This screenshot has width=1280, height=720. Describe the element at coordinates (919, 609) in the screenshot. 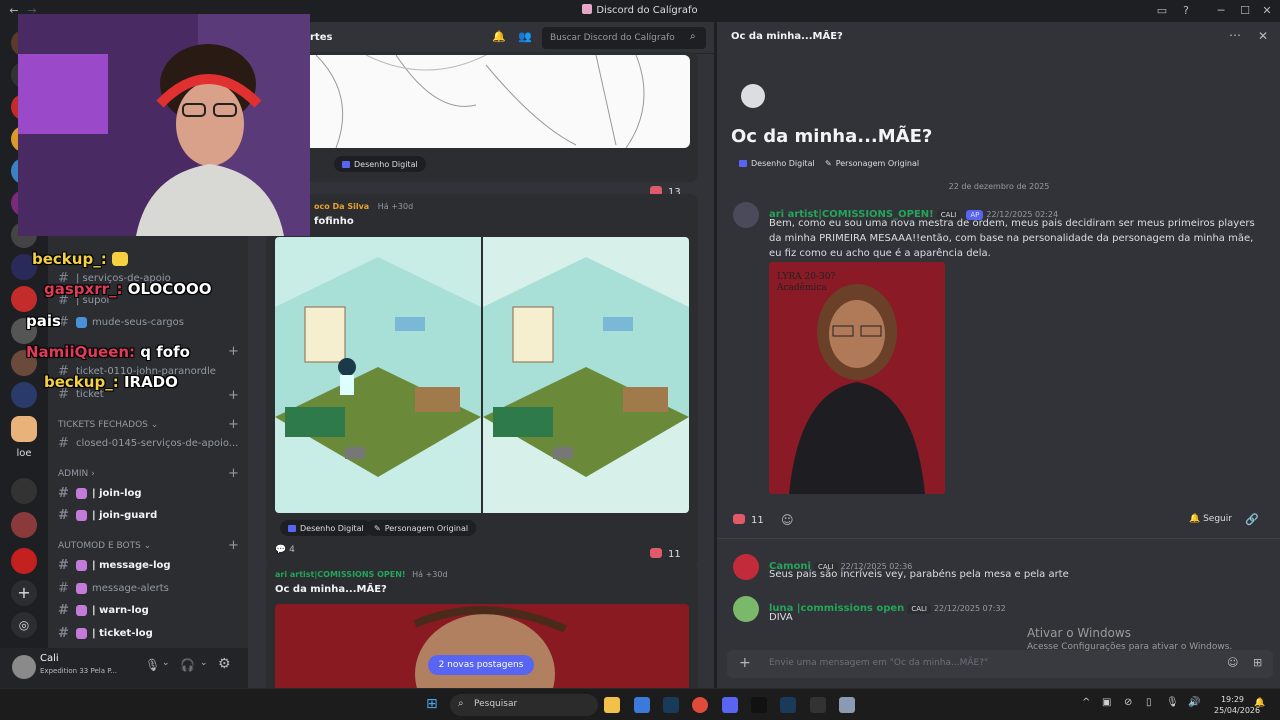

I see `role-badge: CALI` at that location.